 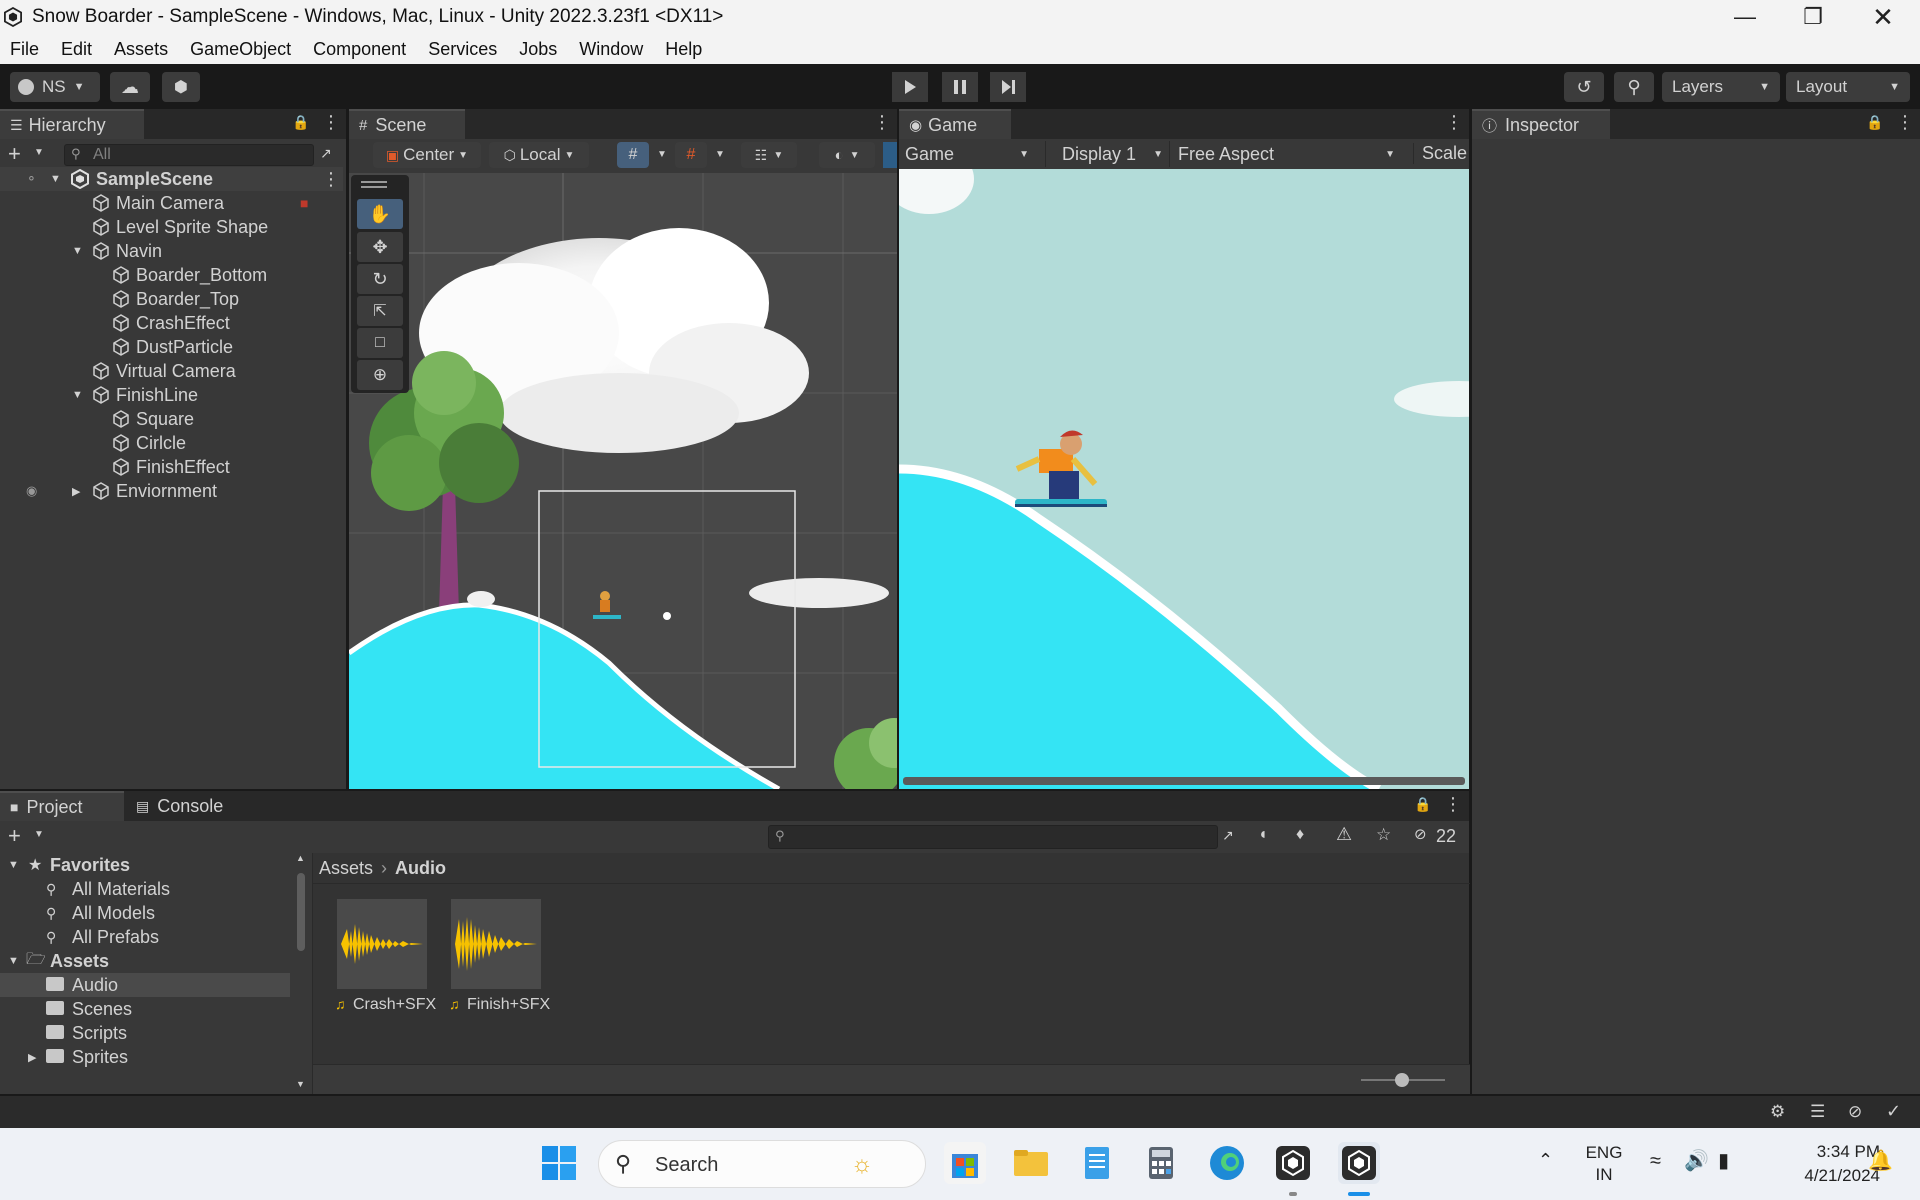 What do you see at coordinates (1880, 1160) in the screenshot?
I see `notification-bell-icon: 🔔` at bounding box center [1880, 1160].